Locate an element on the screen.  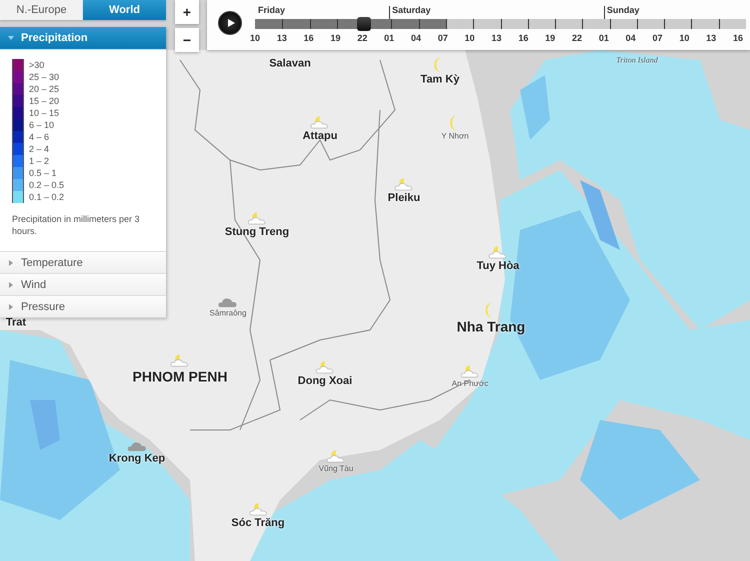
legend-label: 4 – 6 is located at coordinates (39, 137).